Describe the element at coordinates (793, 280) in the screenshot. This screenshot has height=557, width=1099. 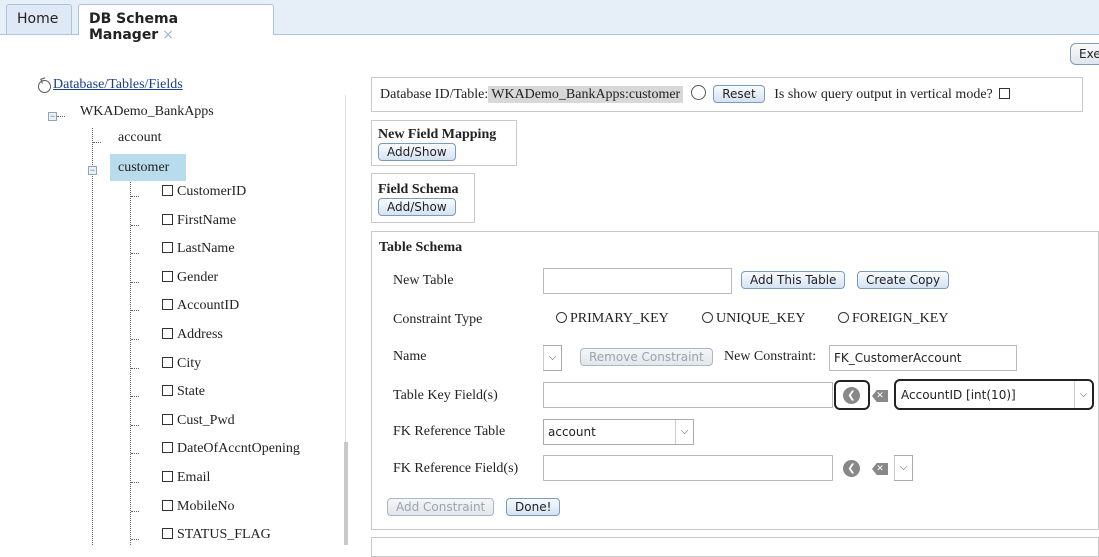
I see `add-this-table-button: Add This Table` at that location.